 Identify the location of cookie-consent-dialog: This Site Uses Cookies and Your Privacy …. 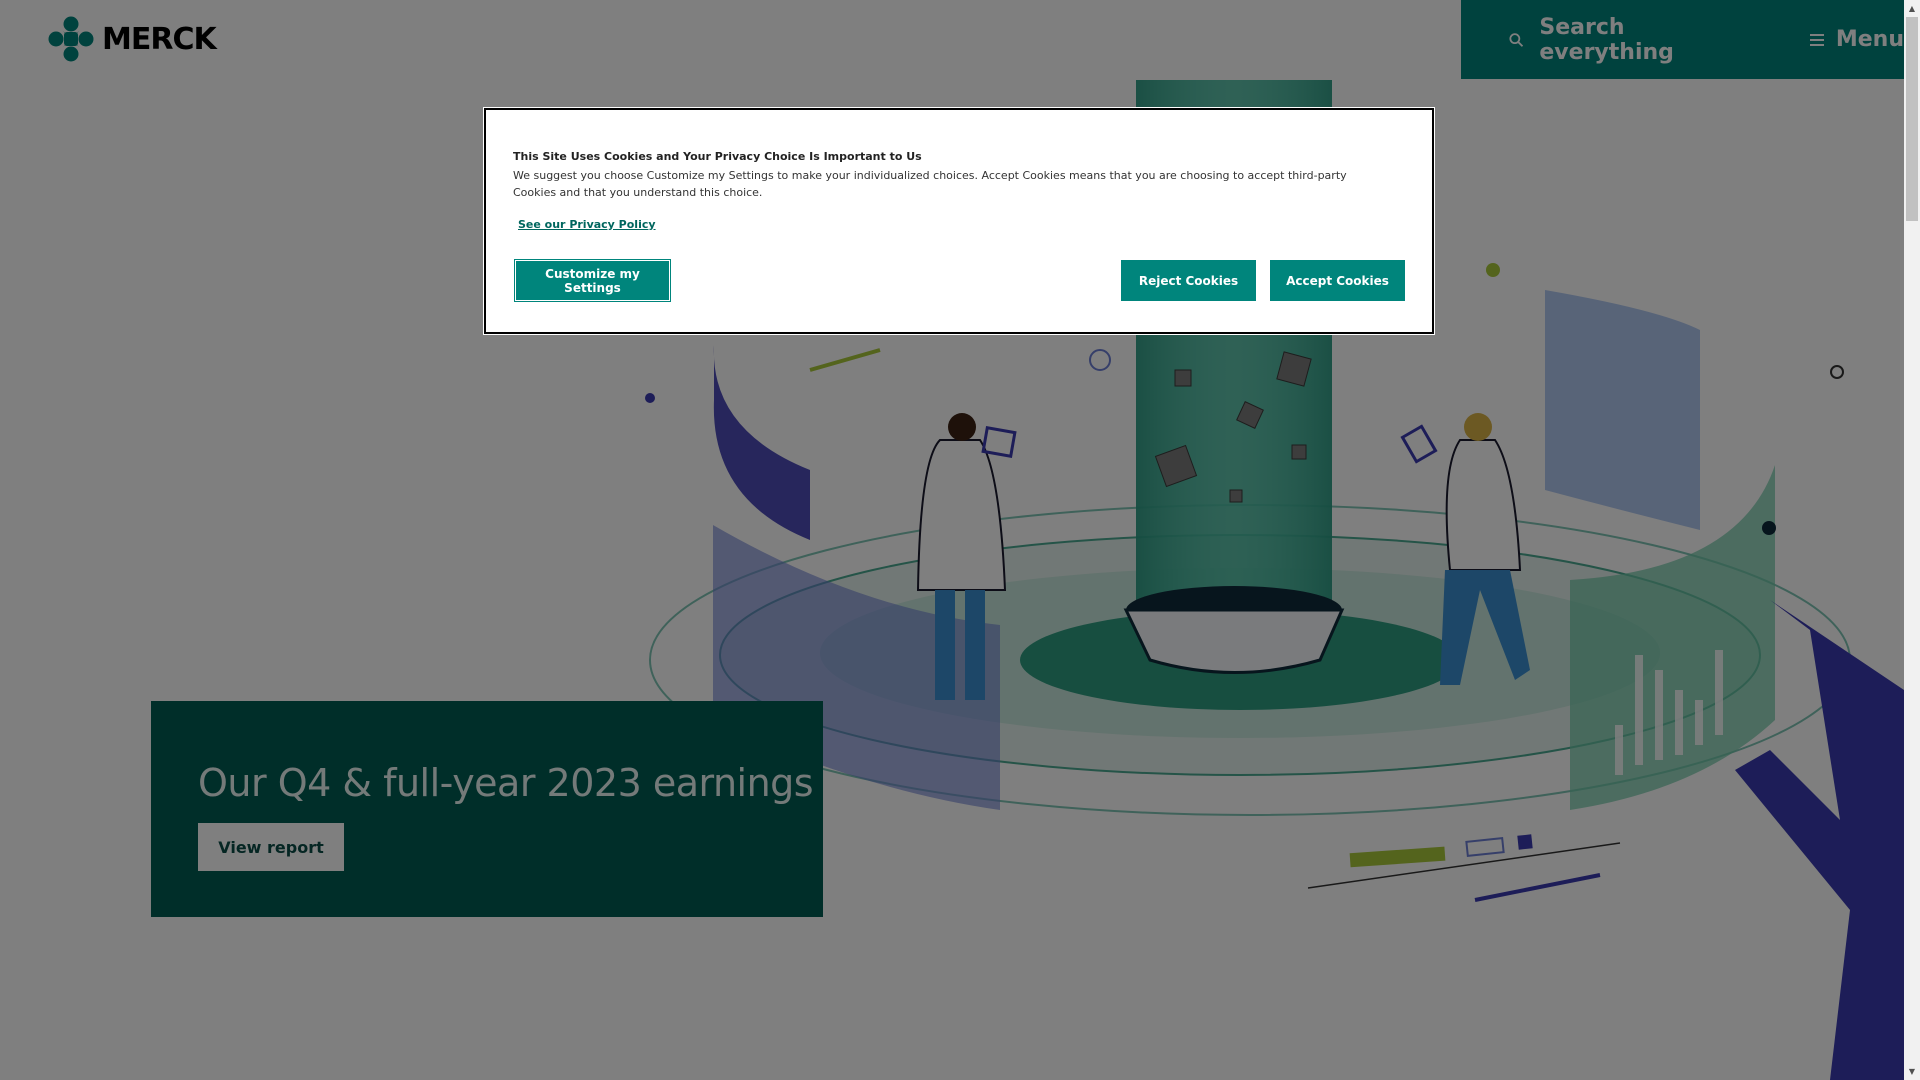
(959, 221).